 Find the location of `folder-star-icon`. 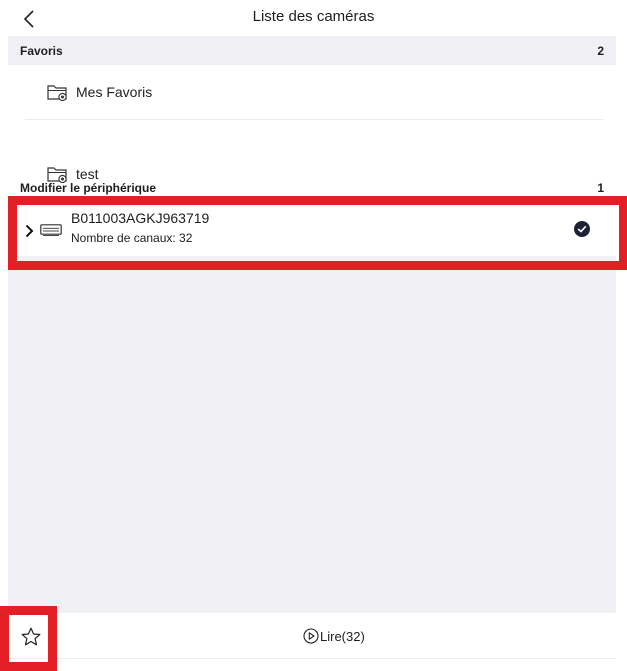

folder-star-icon is located at coordinates (57, 93).